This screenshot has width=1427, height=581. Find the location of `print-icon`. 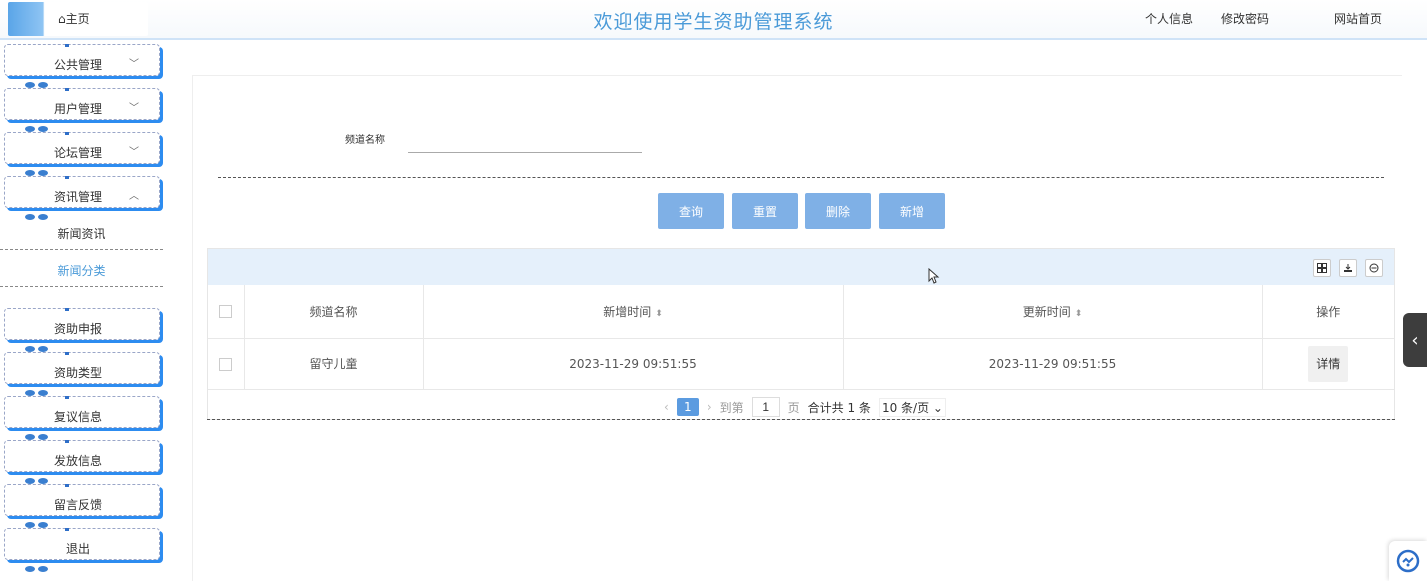

print-icon is located at coordinates (1374, 268).